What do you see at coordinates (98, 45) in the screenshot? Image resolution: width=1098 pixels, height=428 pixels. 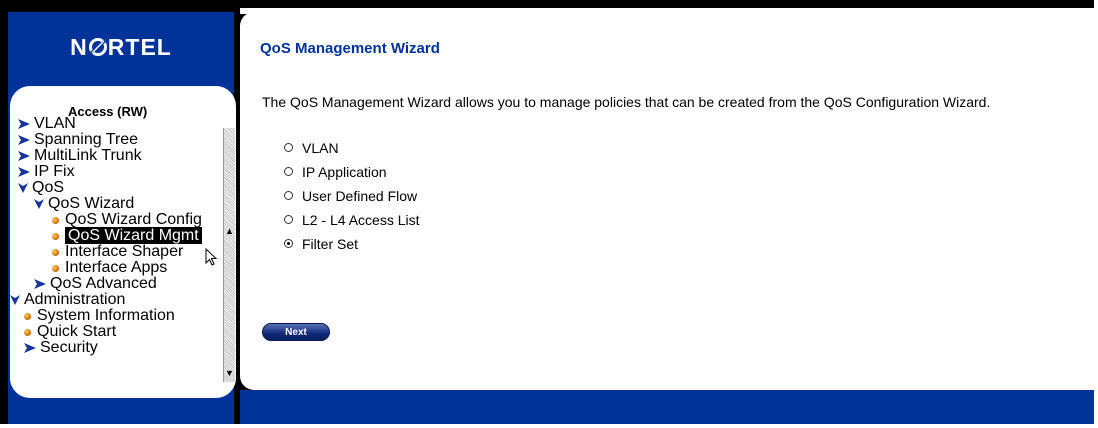 I see `logo-mark-icon` at bounding box center [98, 45].